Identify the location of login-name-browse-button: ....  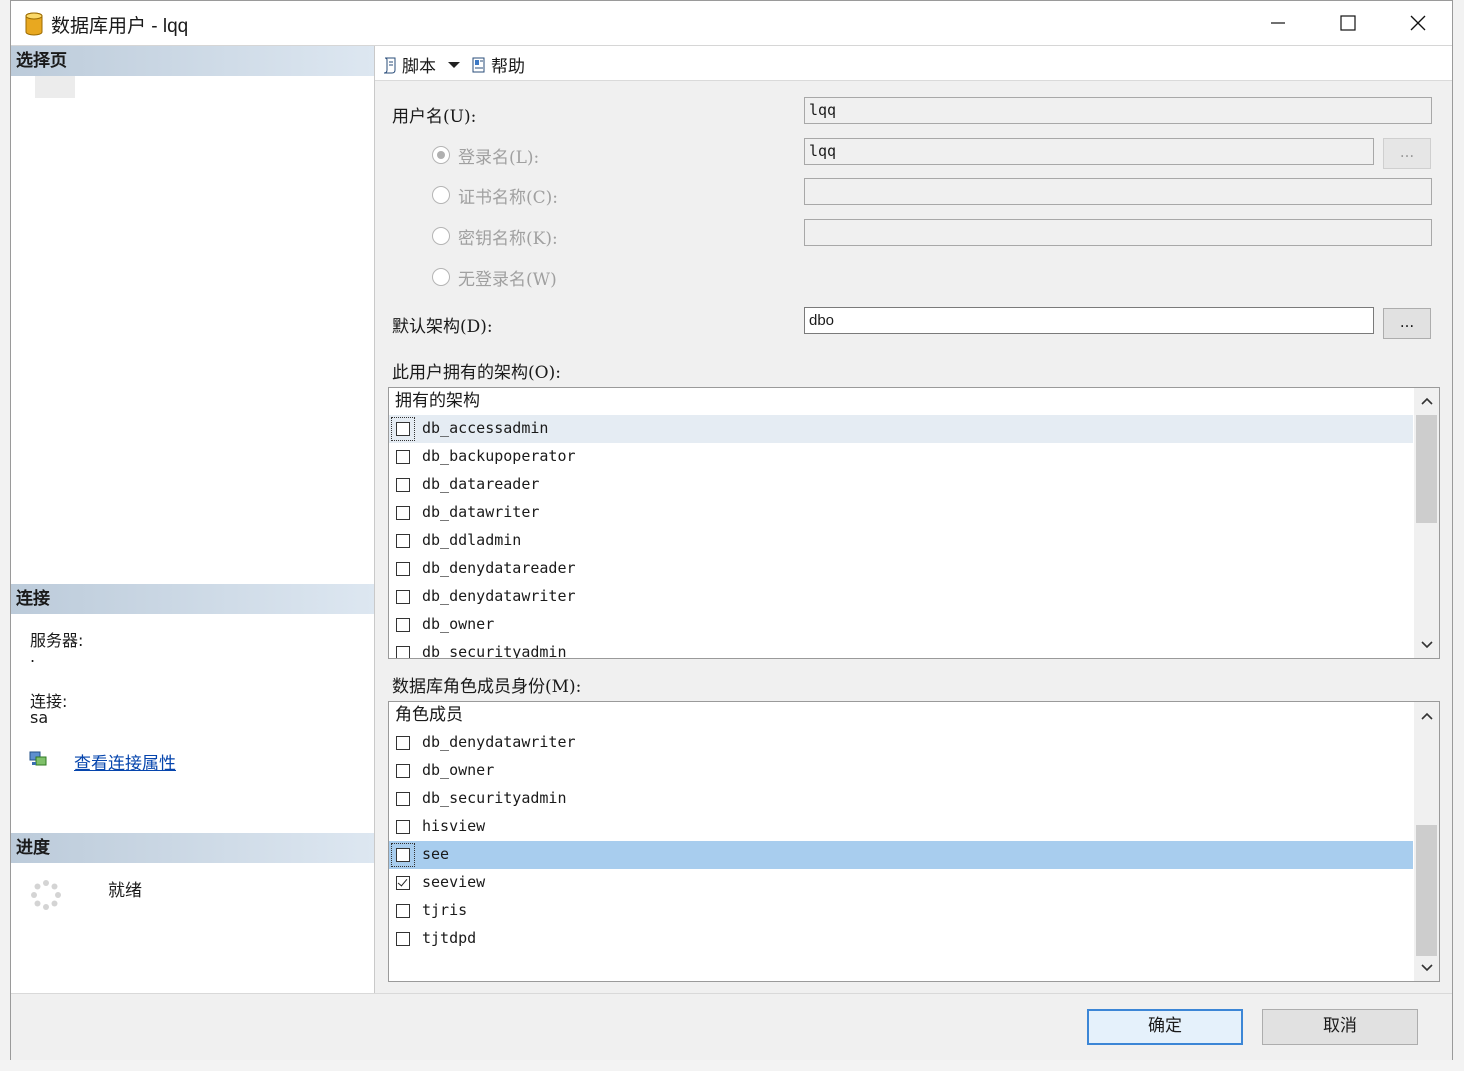
(1407, 153).